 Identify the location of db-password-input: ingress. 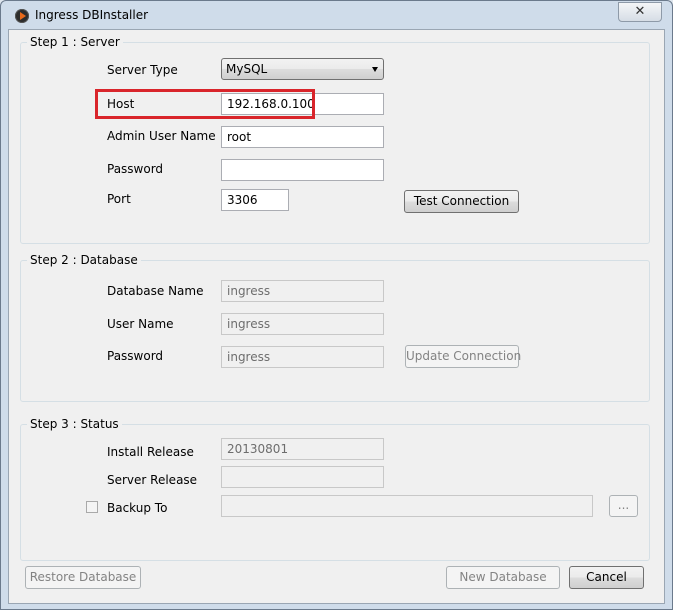
(302, 357).